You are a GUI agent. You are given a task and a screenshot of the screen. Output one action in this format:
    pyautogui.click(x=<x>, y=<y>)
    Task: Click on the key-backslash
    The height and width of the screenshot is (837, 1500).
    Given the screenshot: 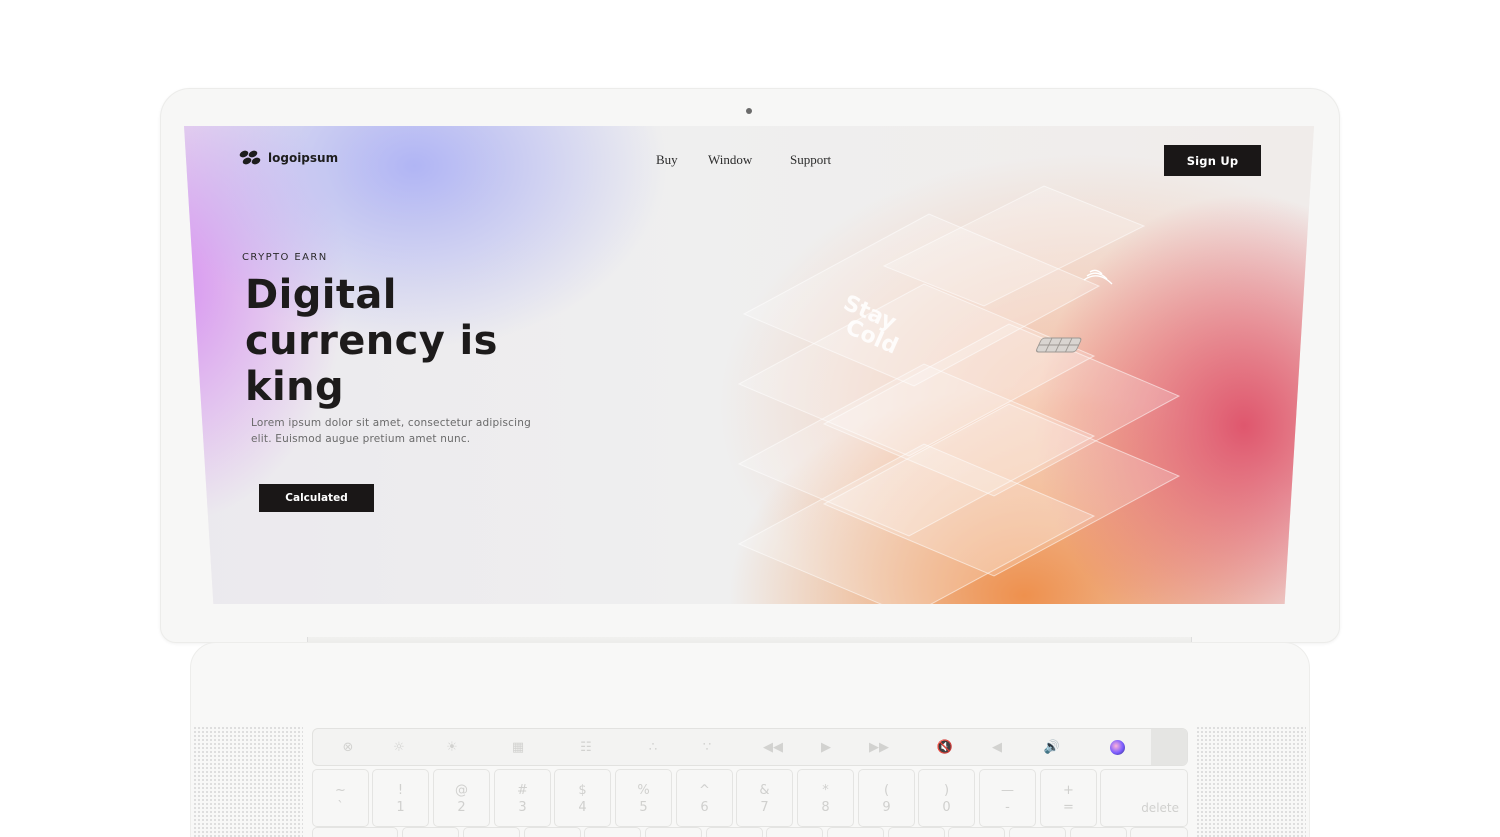 What is the action you would take?
    pyautogui.click(x=1159, y=832)
    